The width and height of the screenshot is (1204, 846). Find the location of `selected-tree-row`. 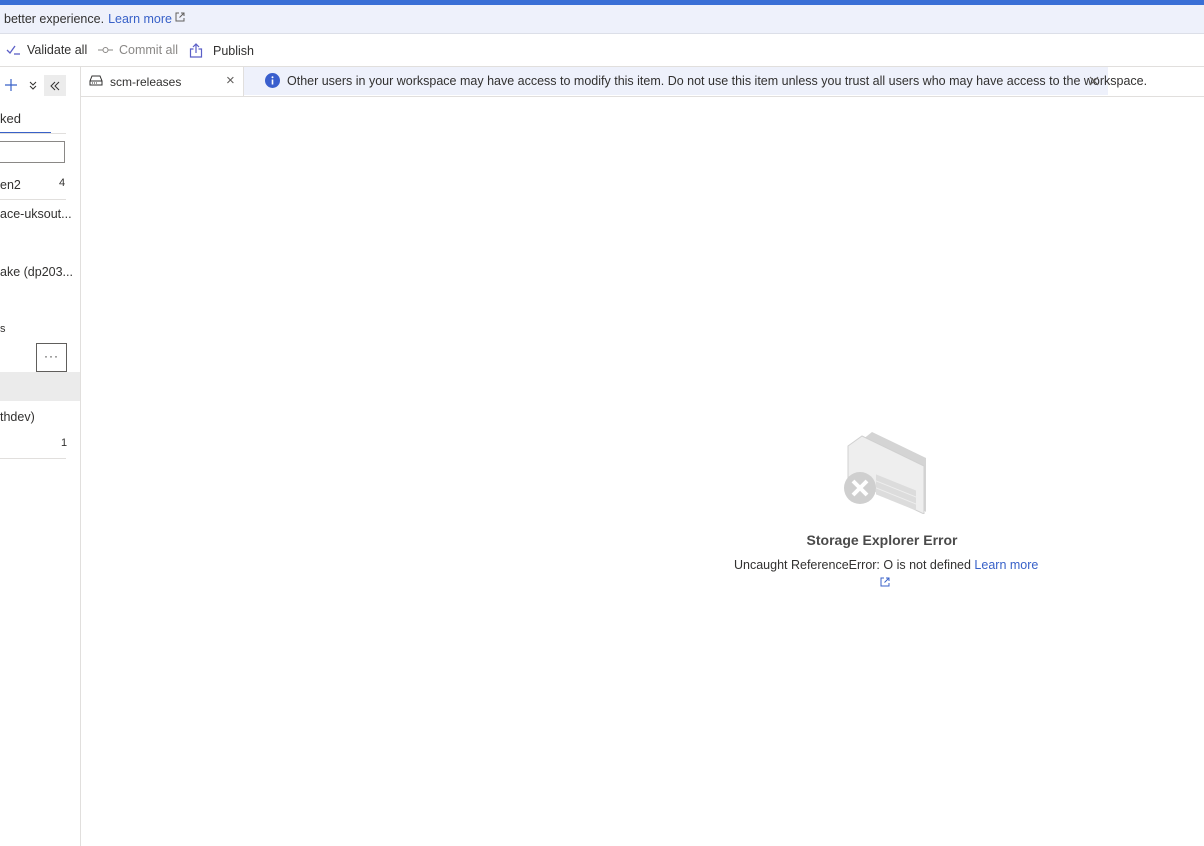

selected-tree-row is located at coordinates (40, 386).